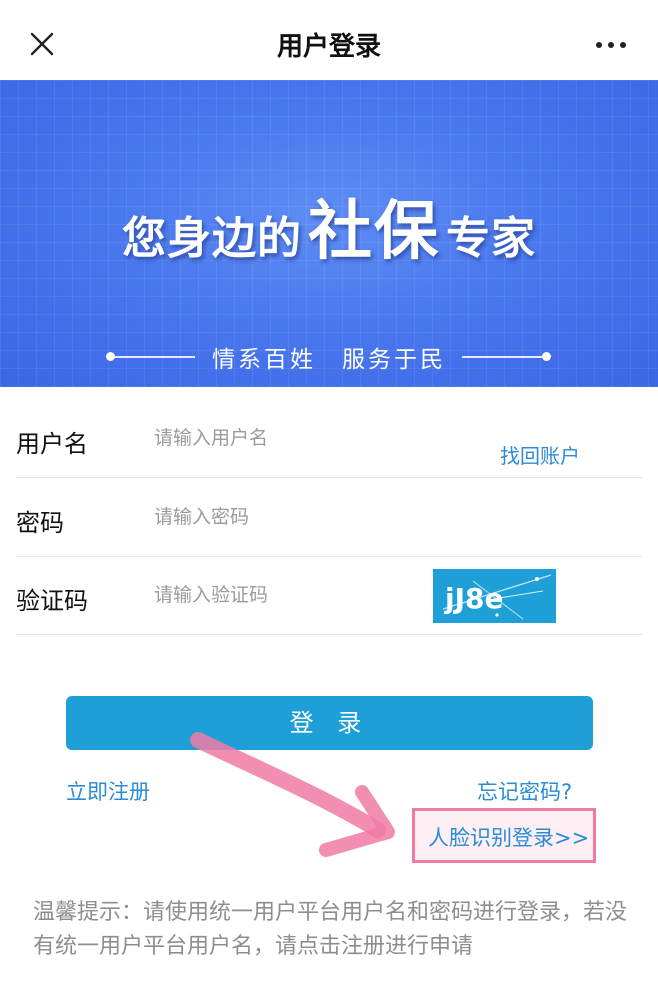 The height and width of the screenshot is (1000, 658). Describe the element at coordinates (491, 238) in the screenshot. I see `banner-headline-right: 专家` at that location.